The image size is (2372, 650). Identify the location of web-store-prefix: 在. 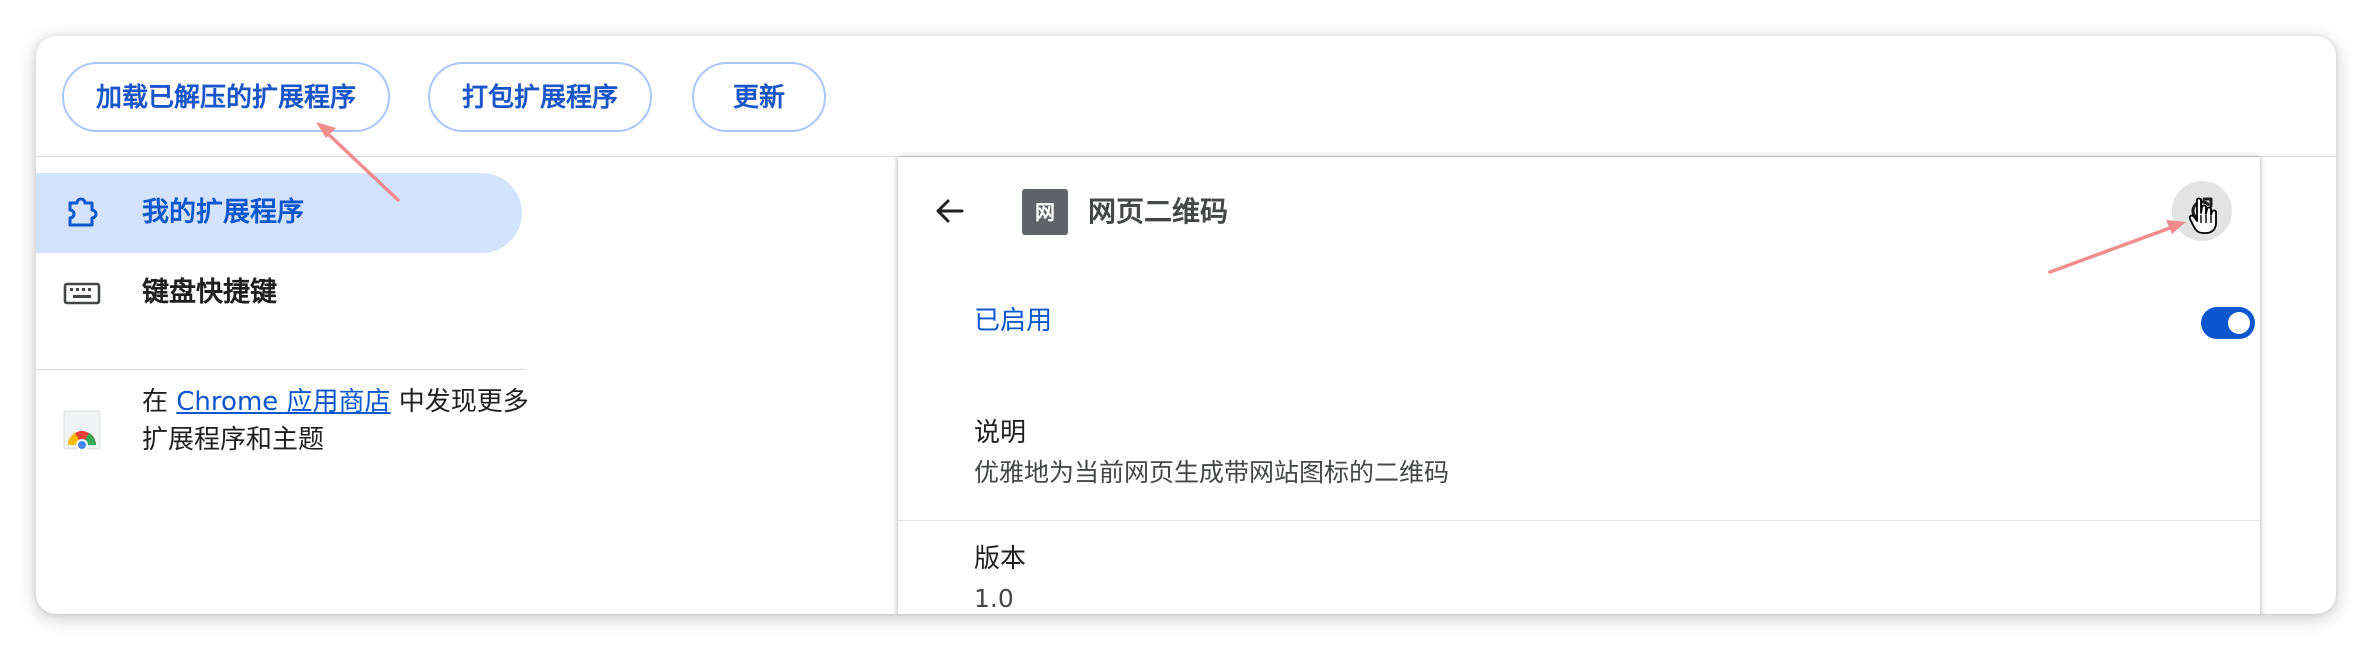
(155, 402).